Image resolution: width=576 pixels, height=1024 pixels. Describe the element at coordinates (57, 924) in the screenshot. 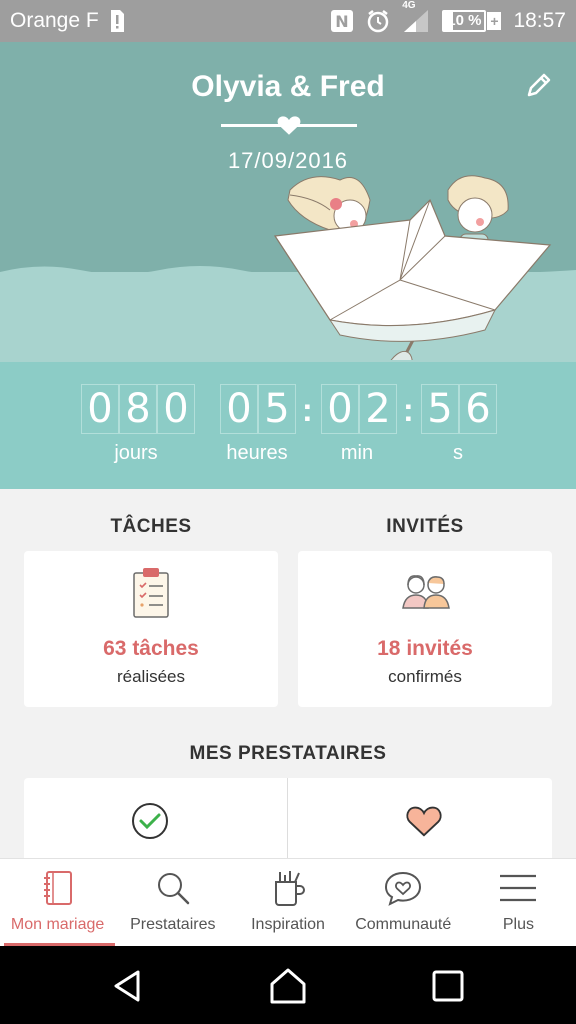

I see `nav-label: Mon mariage` at that location.